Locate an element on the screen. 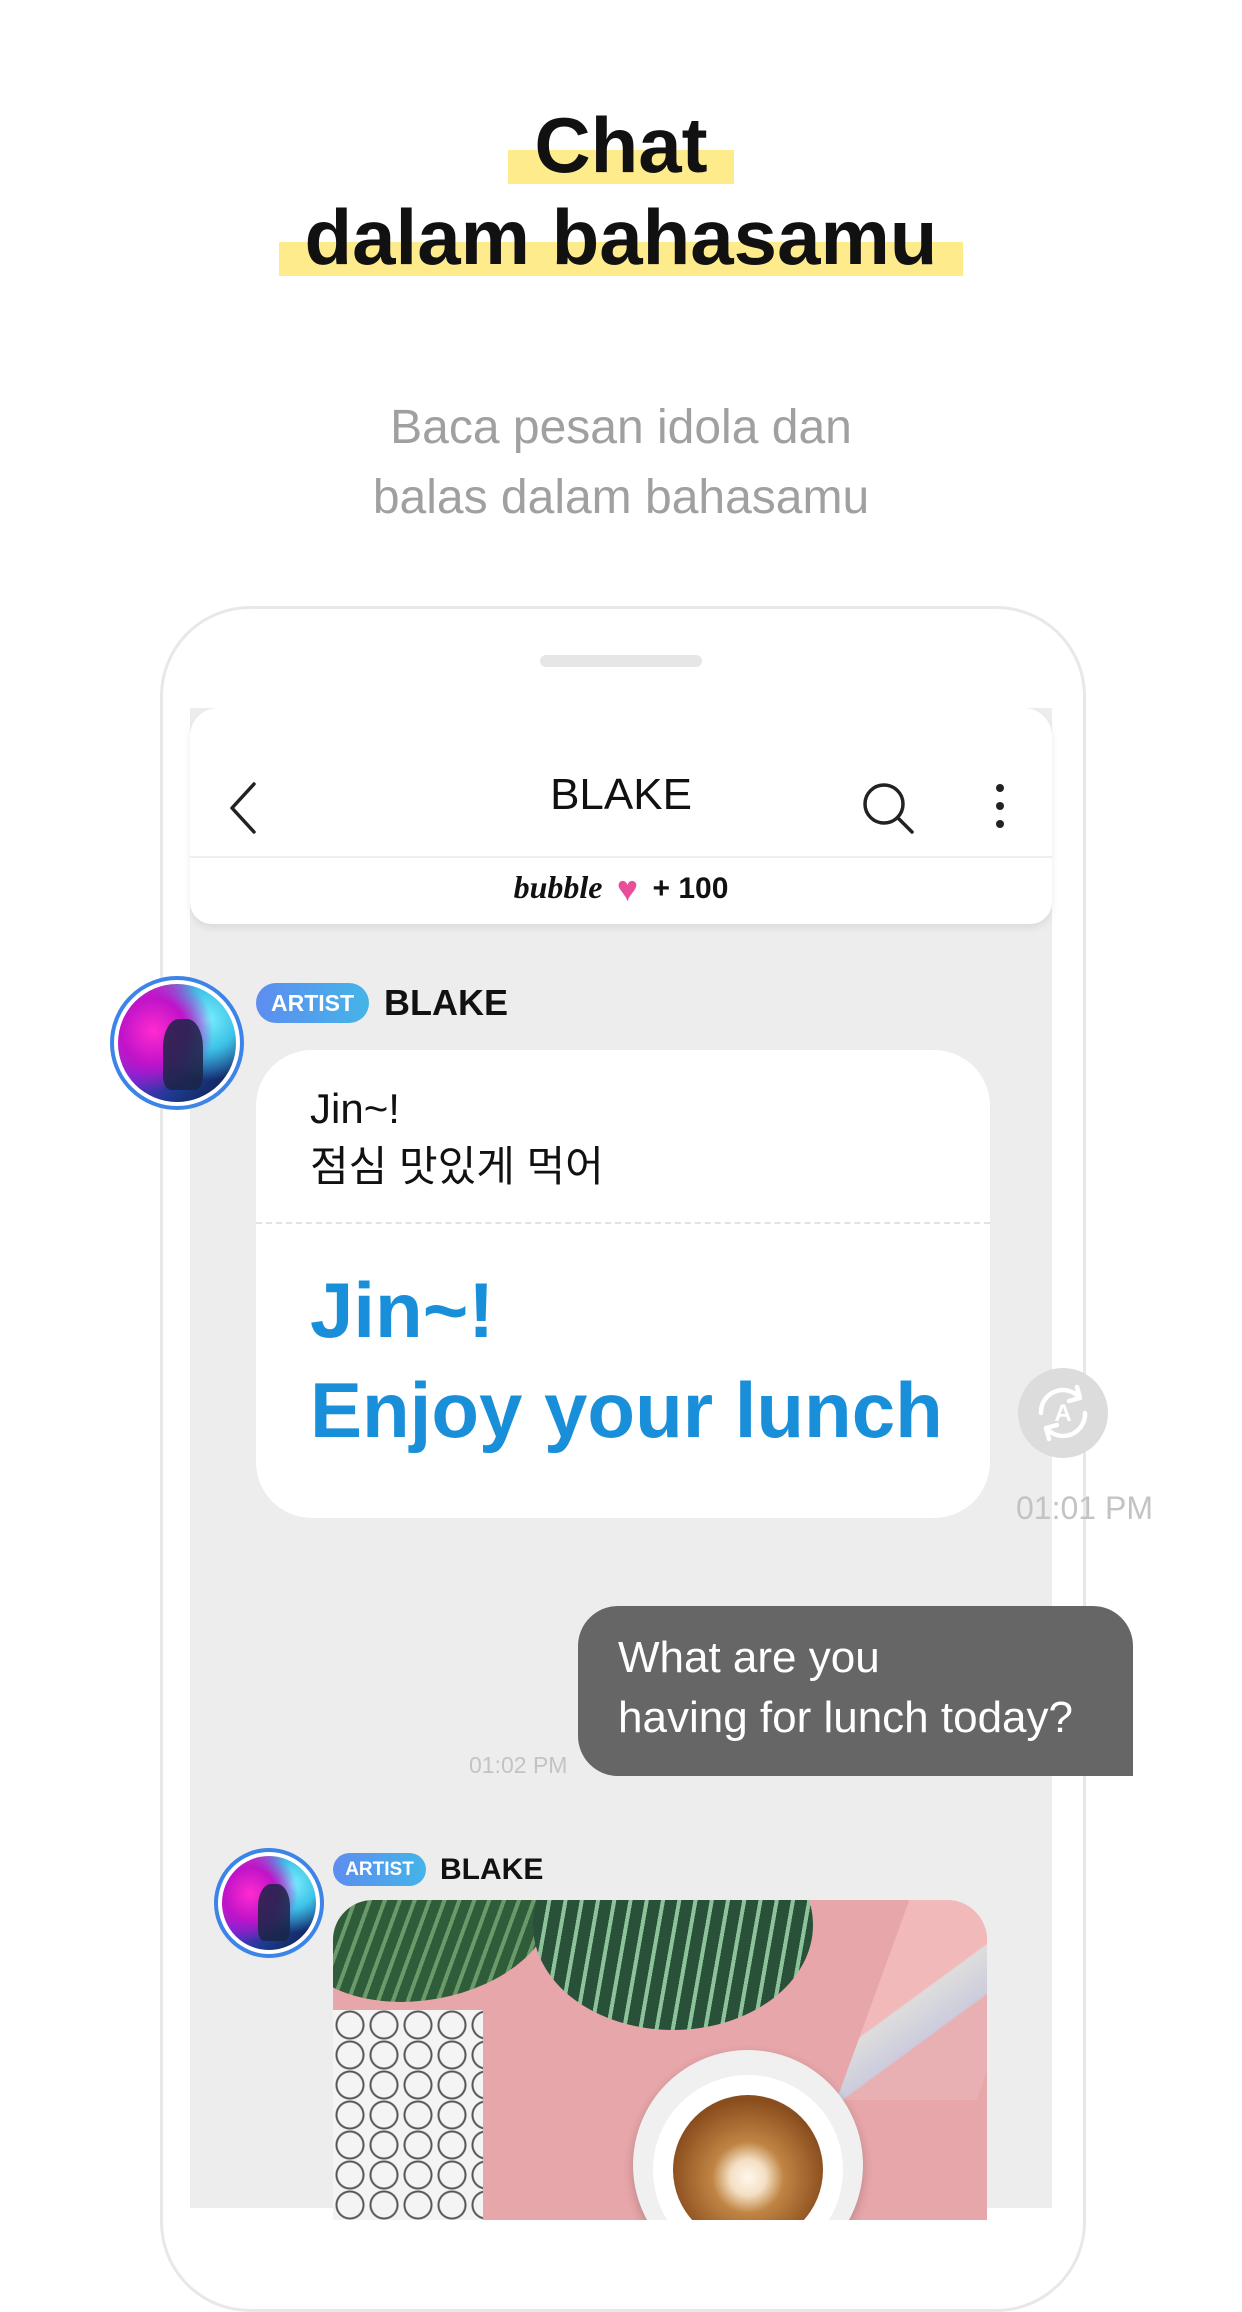 The height and width of the screenshot is (2312, 1242). chat-header: BLAKE bubble ♥ + 100 is located at coordinates (621, 816).